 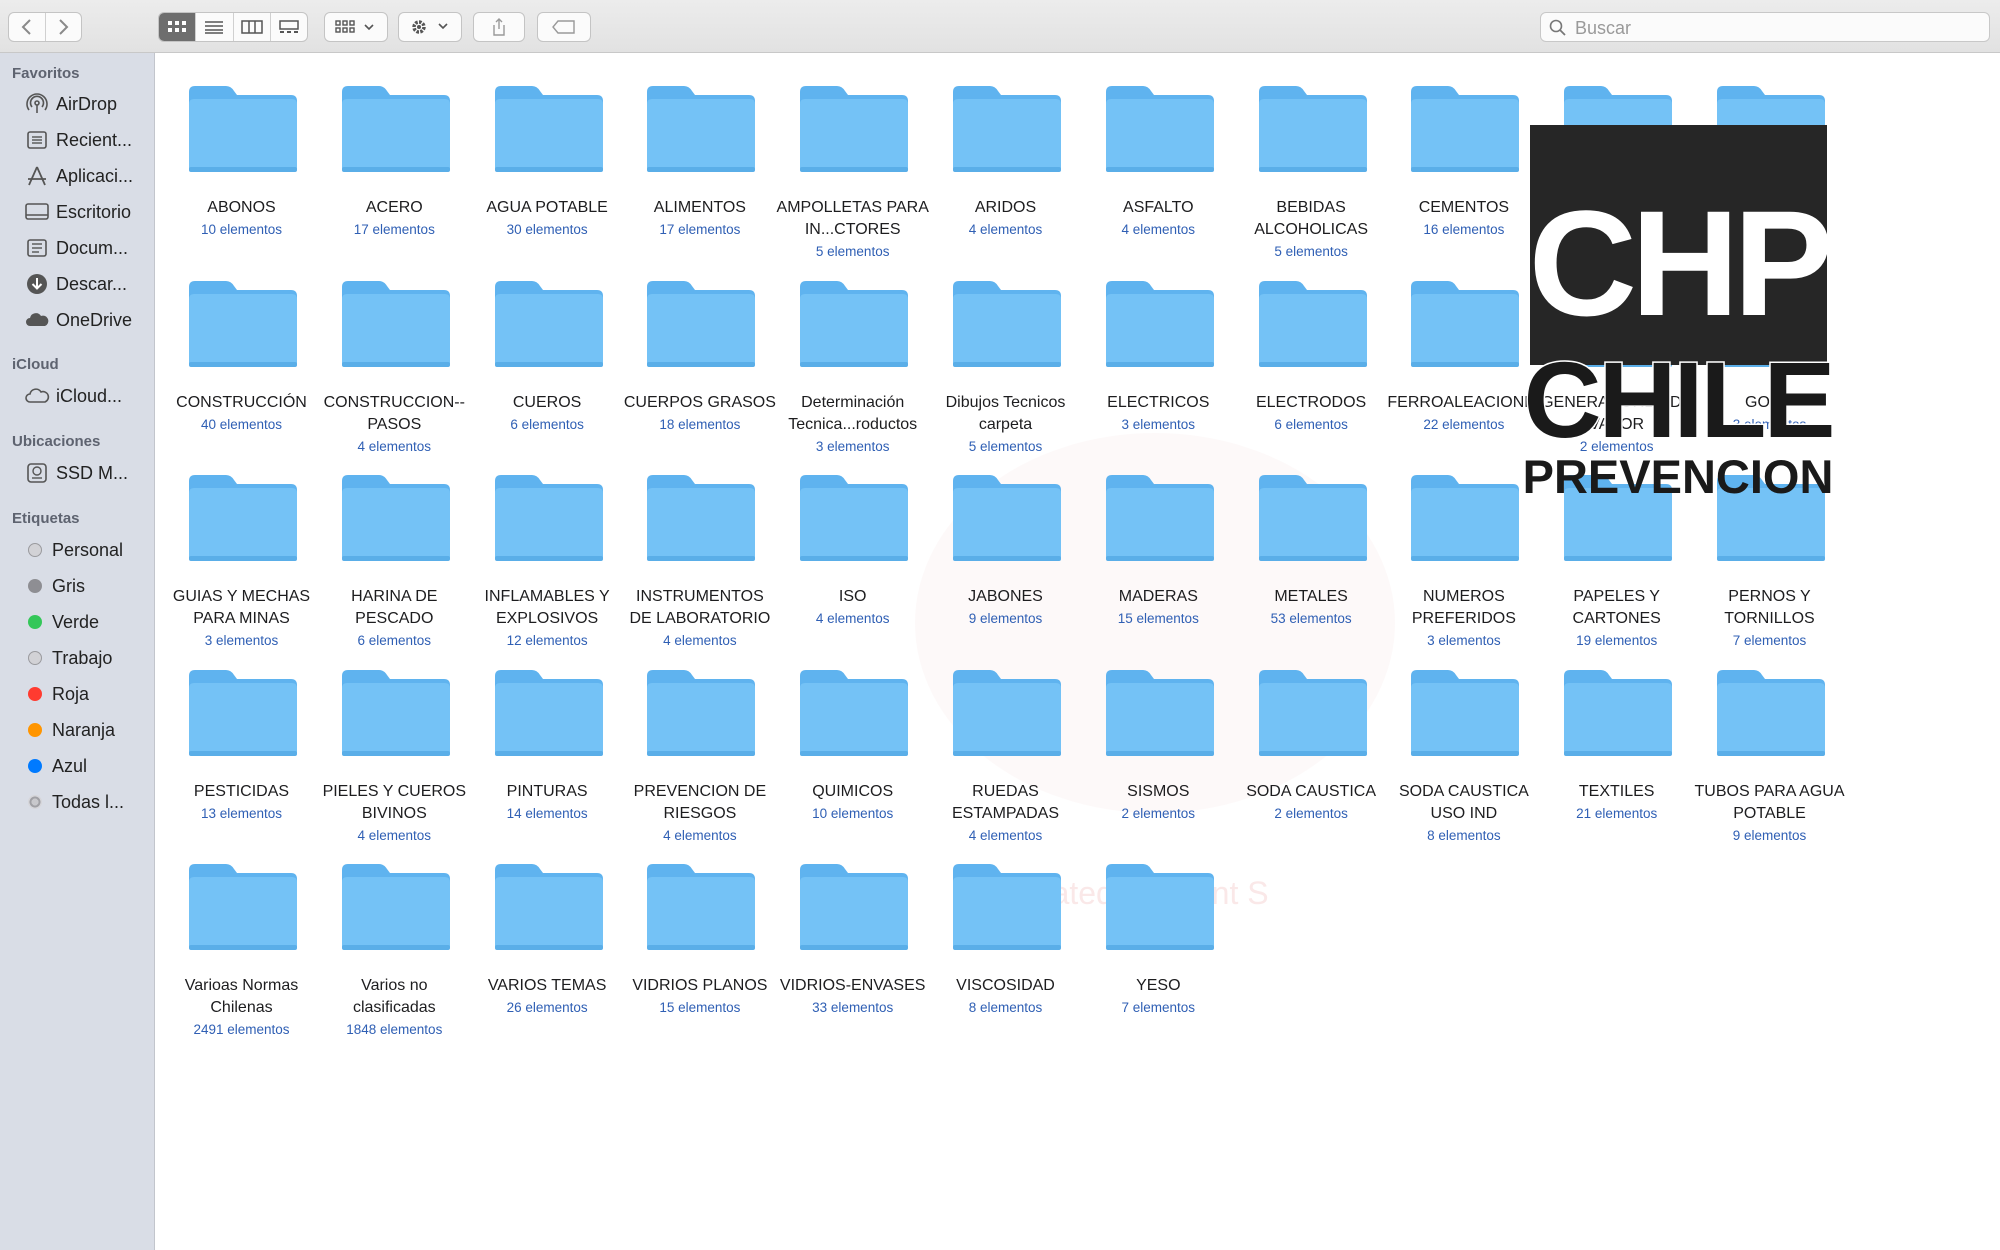 What do you see at coordinates (699, 545) in the screenshot?
I see `folder-item: INSTRUMENTOS DE LABORATORIO 4 elementos` at bounding box center [699, 545].